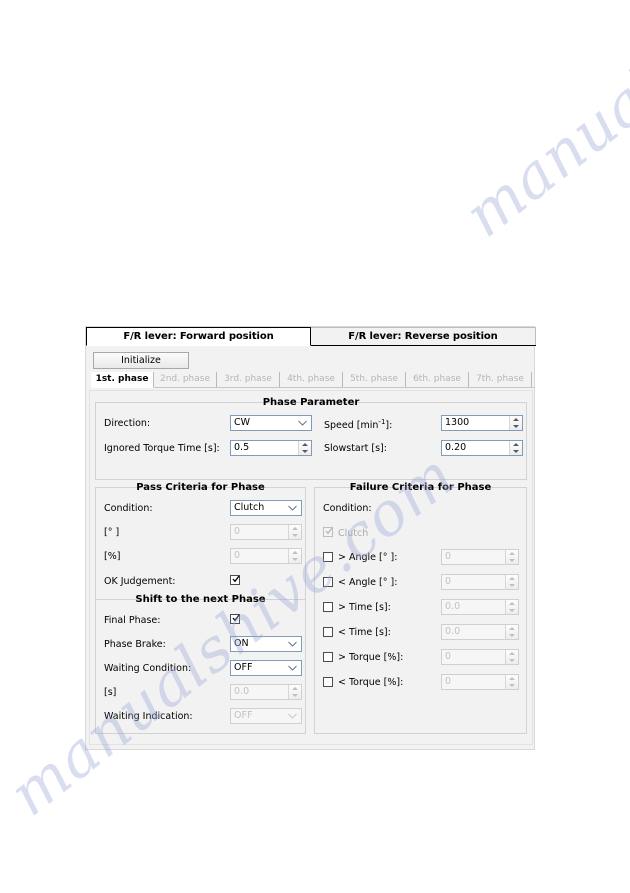 The height and width of the screenshot is (893, 630). What do you see at coordinates (480, 557) in the screenshot?
I see `spinner-failure-gt-angle: 0` at bounding box center [480, 557].